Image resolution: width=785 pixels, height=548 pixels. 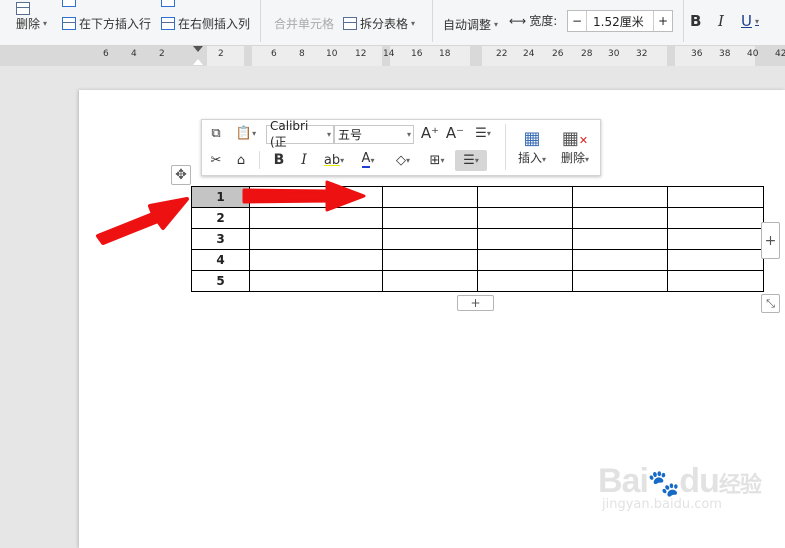 I want to click on arrow-annotation-horizontal, so click(x=304, y=196).